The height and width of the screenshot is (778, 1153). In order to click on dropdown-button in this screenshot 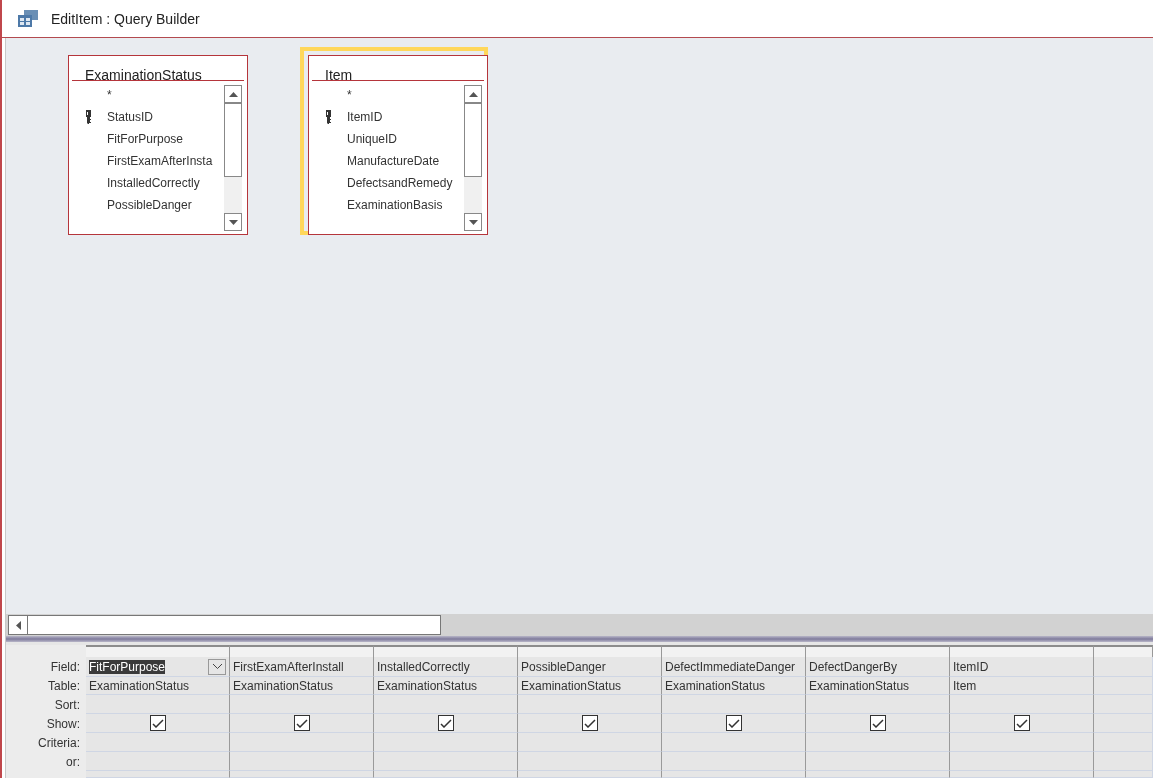, I will do `click(217, 666)`.